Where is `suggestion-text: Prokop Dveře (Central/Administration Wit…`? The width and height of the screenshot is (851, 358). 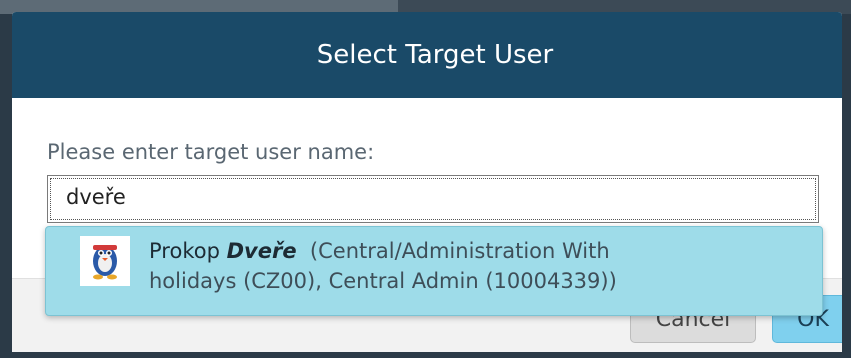
suggestion-text: Prokop Dveře (Central/Administration Wit… is located at coordinates (479, 266).